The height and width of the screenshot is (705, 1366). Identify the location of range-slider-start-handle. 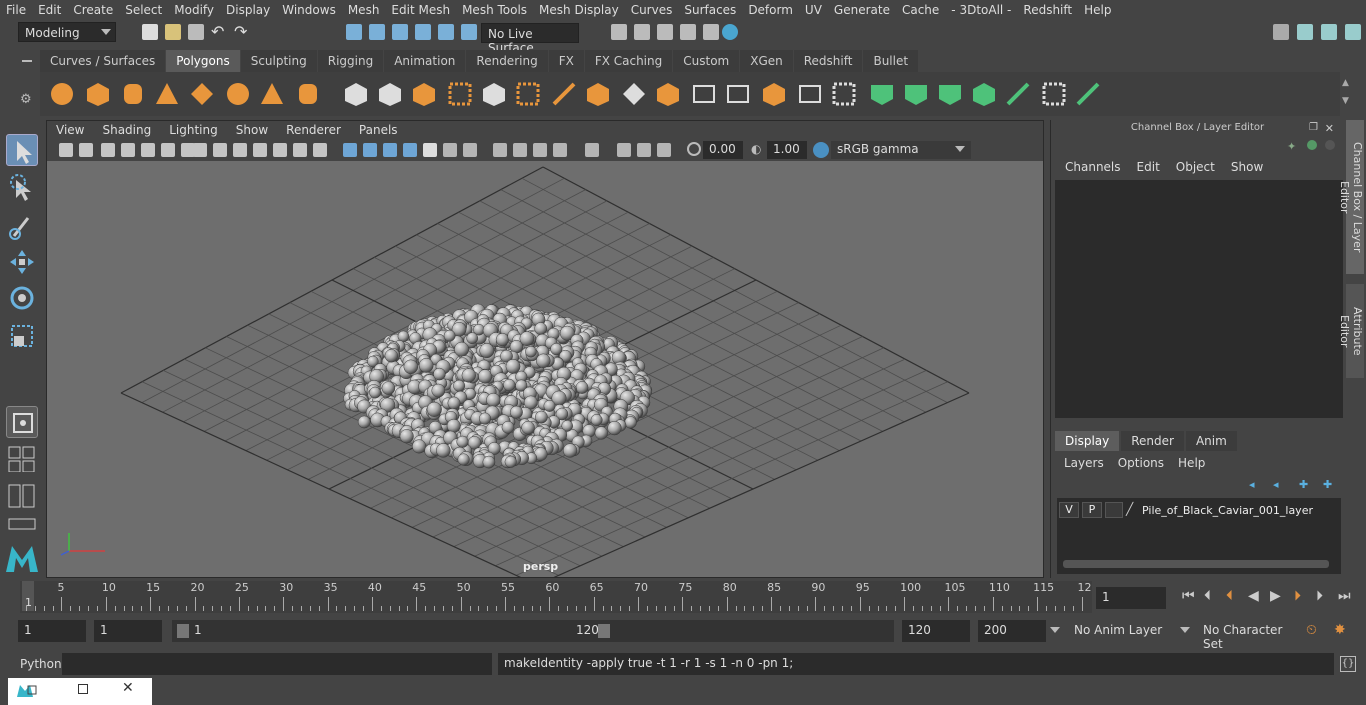
(183, 631).